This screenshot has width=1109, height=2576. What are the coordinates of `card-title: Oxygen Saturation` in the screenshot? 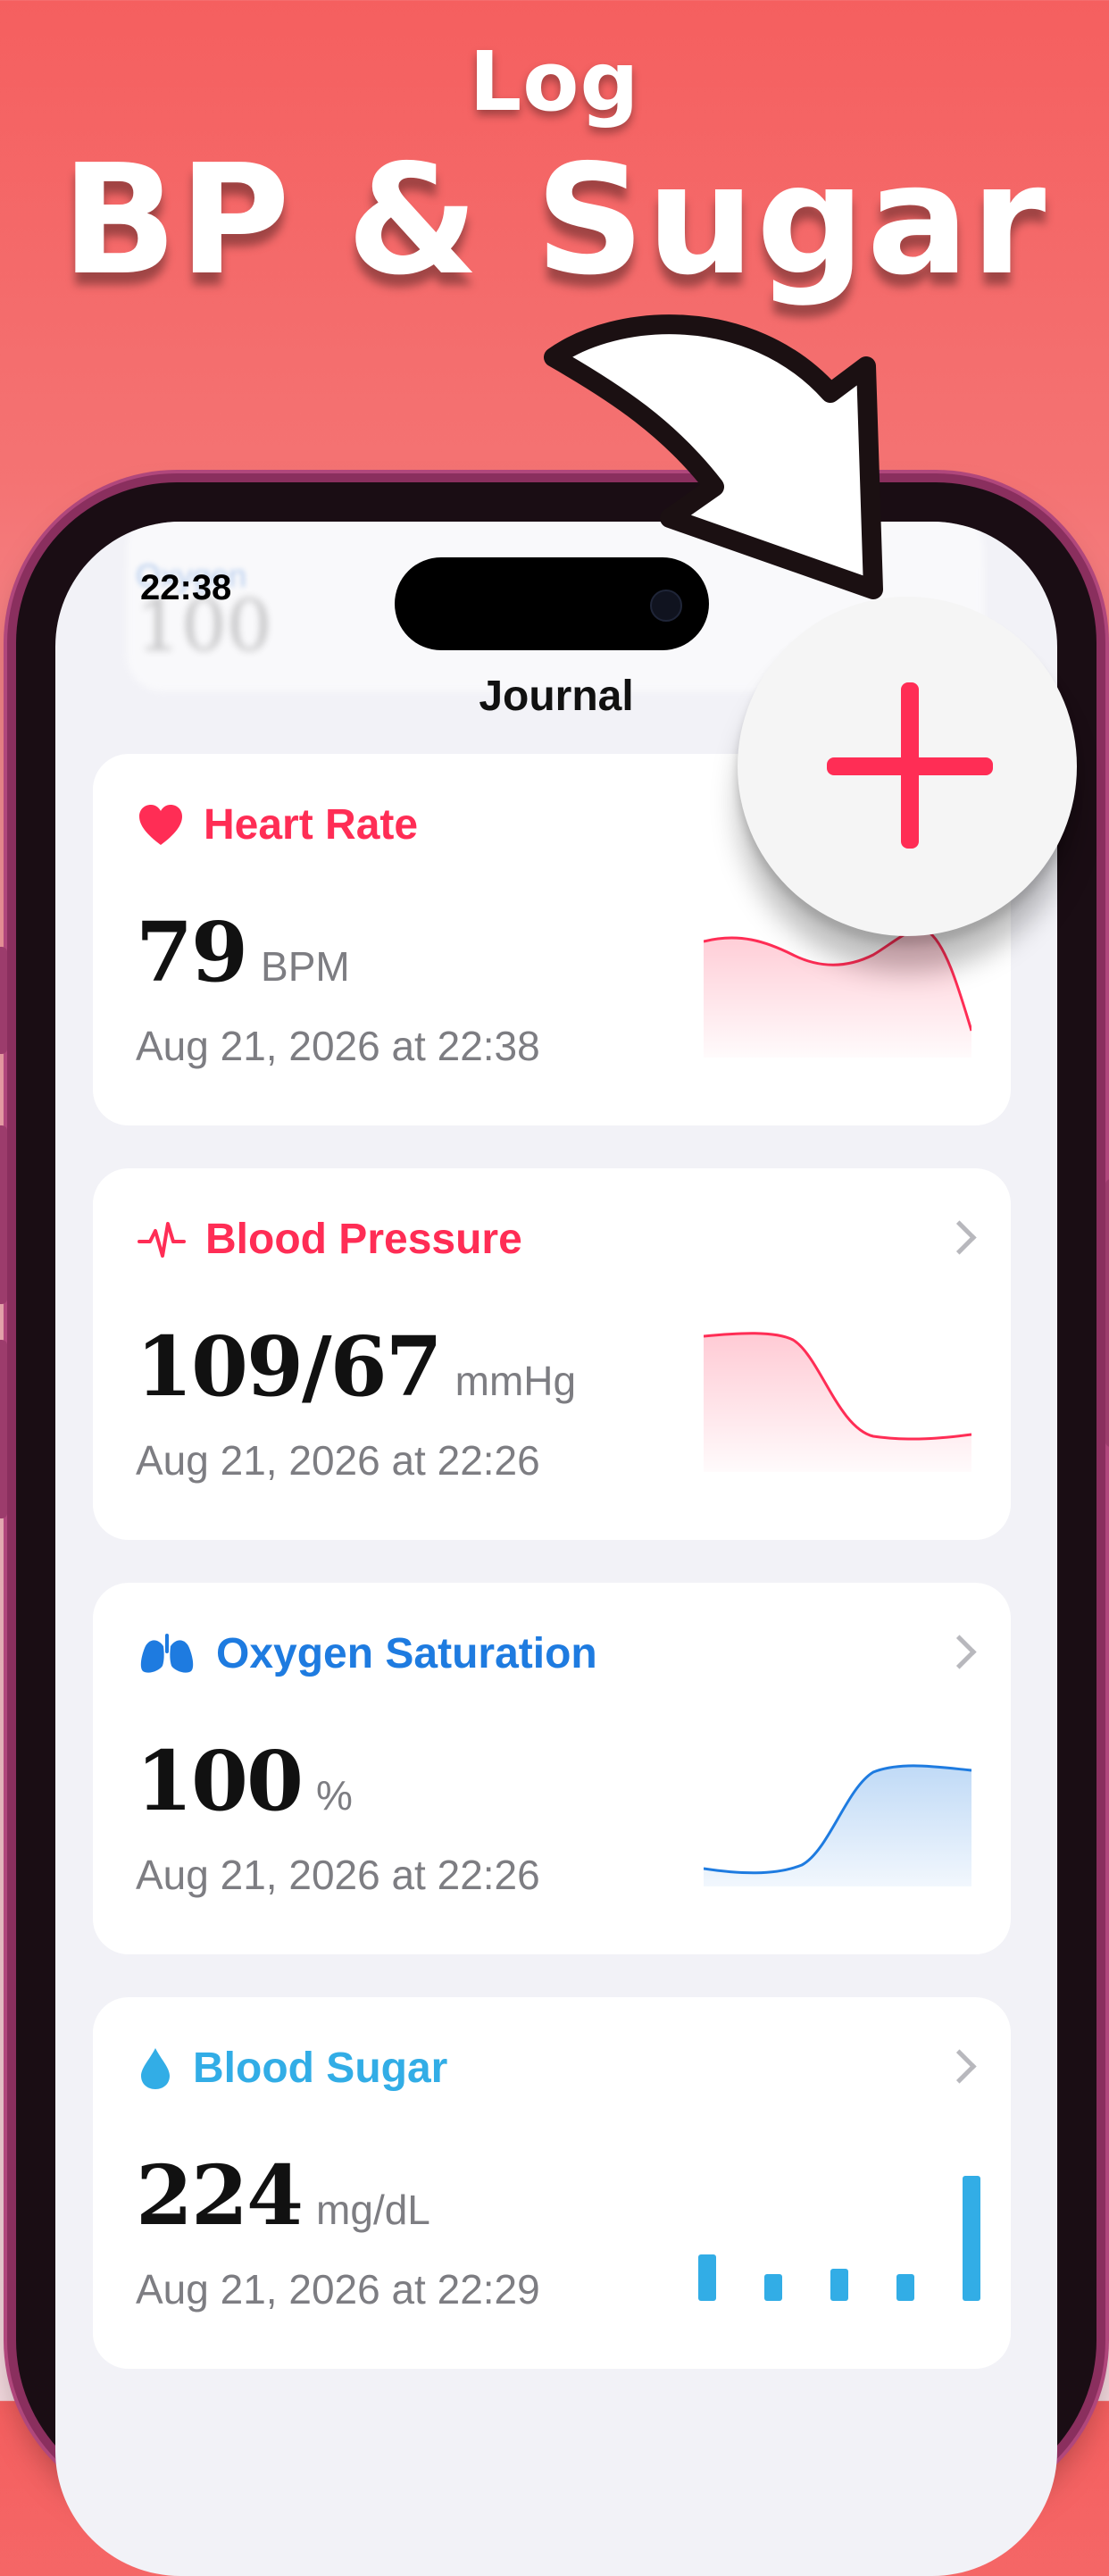 It's located at (406, 1654).